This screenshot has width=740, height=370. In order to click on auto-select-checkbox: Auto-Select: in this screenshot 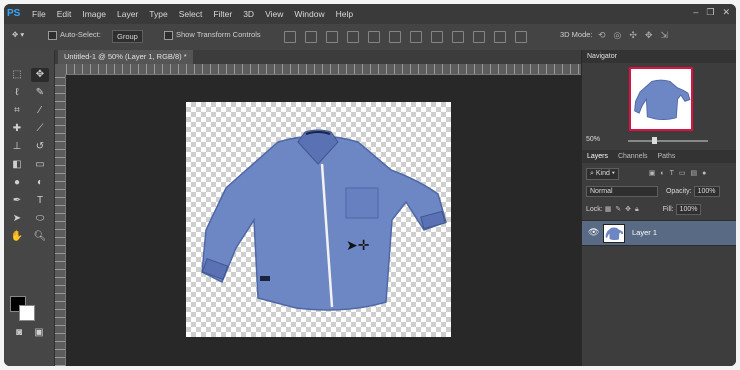, I will do `click(74, 35)`.